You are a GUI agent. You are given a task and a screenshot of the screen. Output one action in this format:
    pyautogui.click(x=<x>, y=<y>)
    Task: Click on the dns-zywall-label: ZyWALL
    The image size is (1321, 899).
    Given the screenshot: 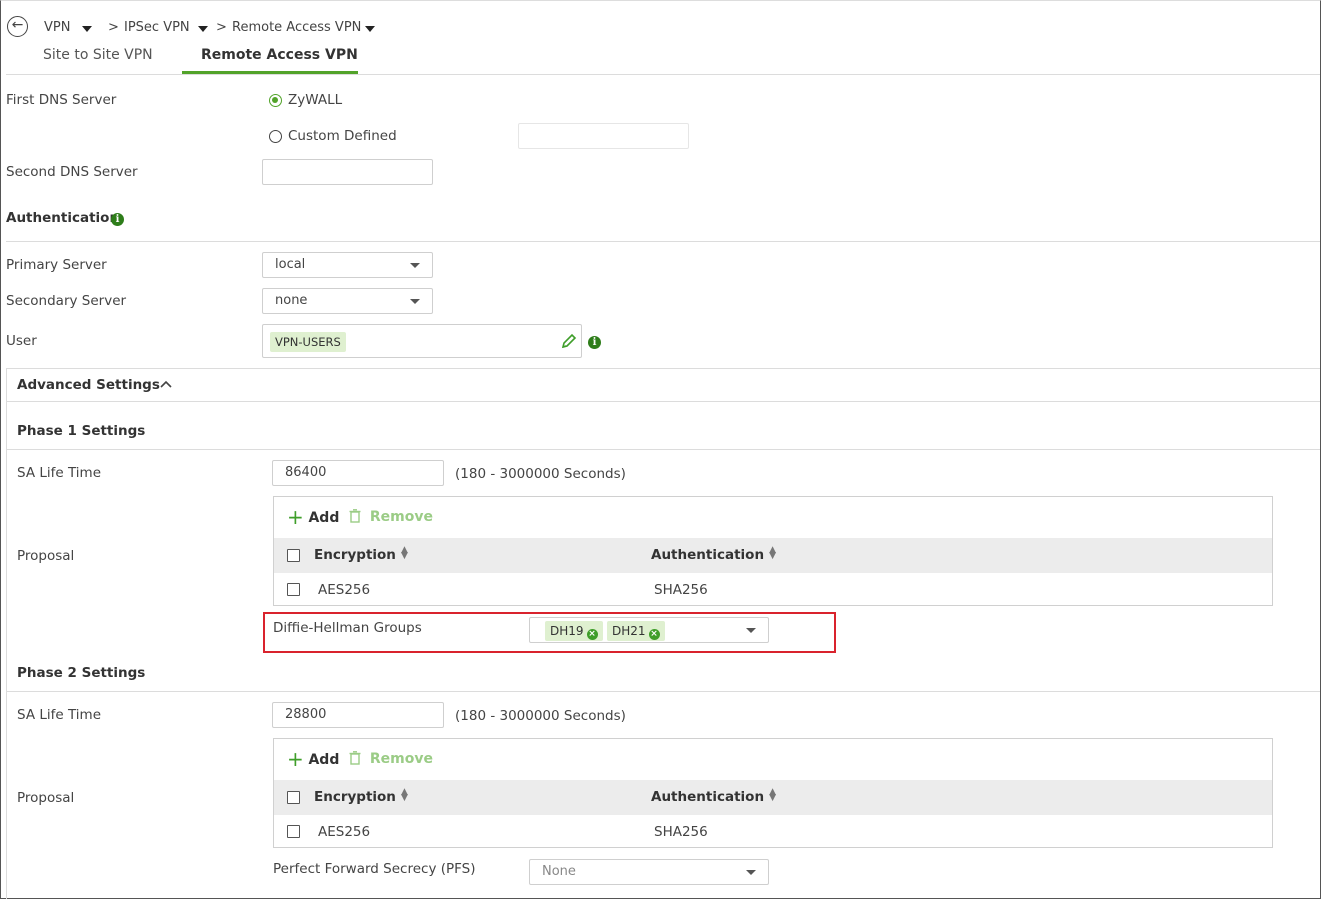 What is the action you would take?
    pyautogui.click(x=315, y=100)
    